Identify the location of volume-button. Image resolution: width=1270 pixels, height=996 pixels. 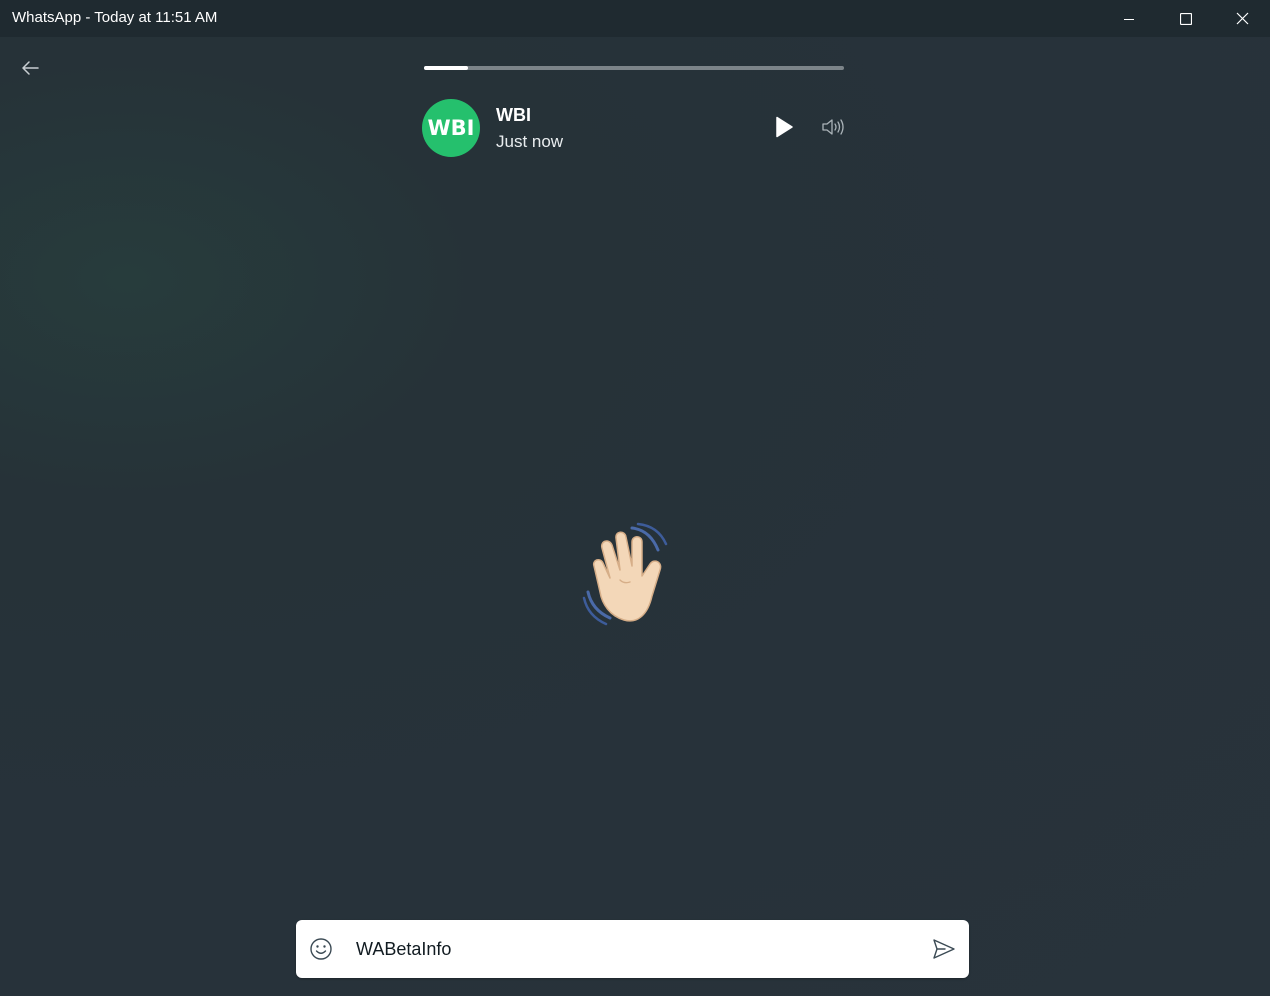
(833, 127).